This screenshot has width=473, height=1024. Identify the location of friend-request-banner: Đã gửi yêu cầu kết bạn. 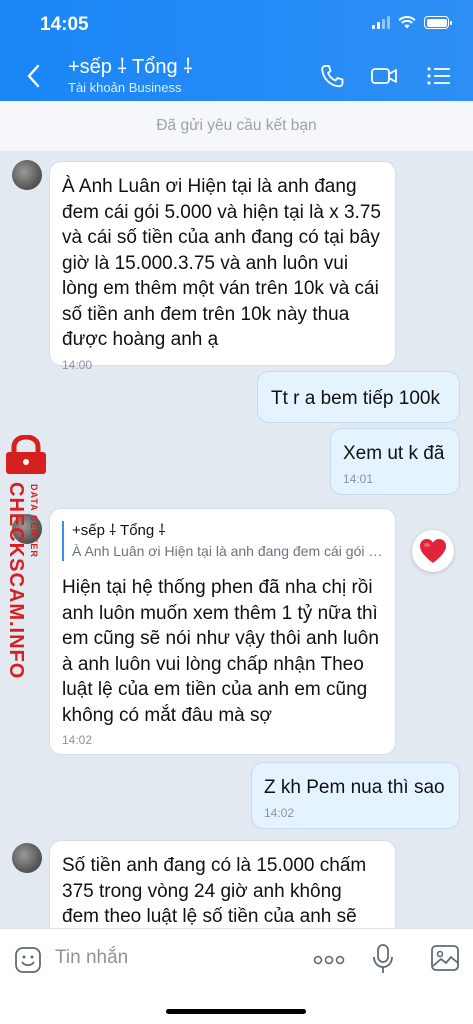
(236, 126).